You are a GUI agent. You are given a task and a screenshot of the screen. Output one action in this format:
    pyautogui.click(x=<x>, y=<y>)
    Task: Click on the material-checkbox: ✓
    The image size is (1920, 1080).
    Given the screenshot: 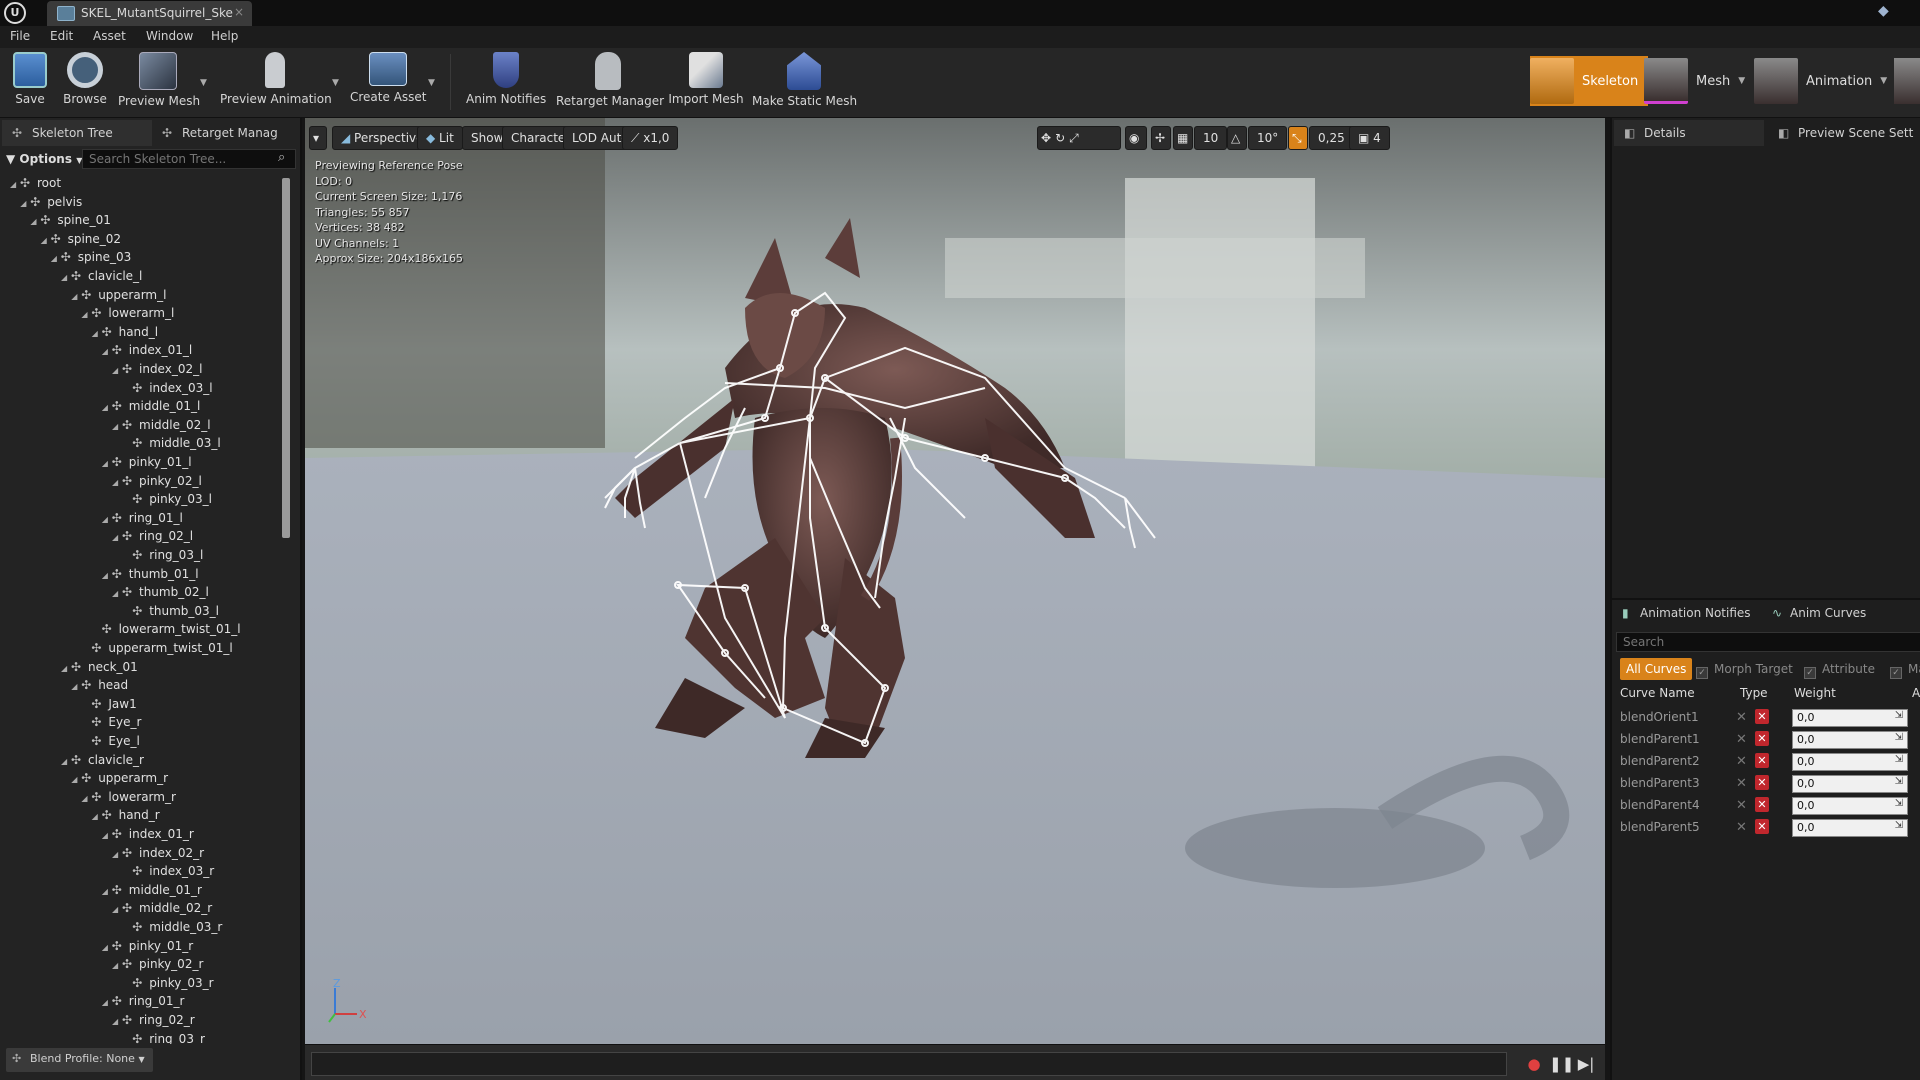 What is the action you would take?
    pyautogui.click(x=1896, y=673)
    